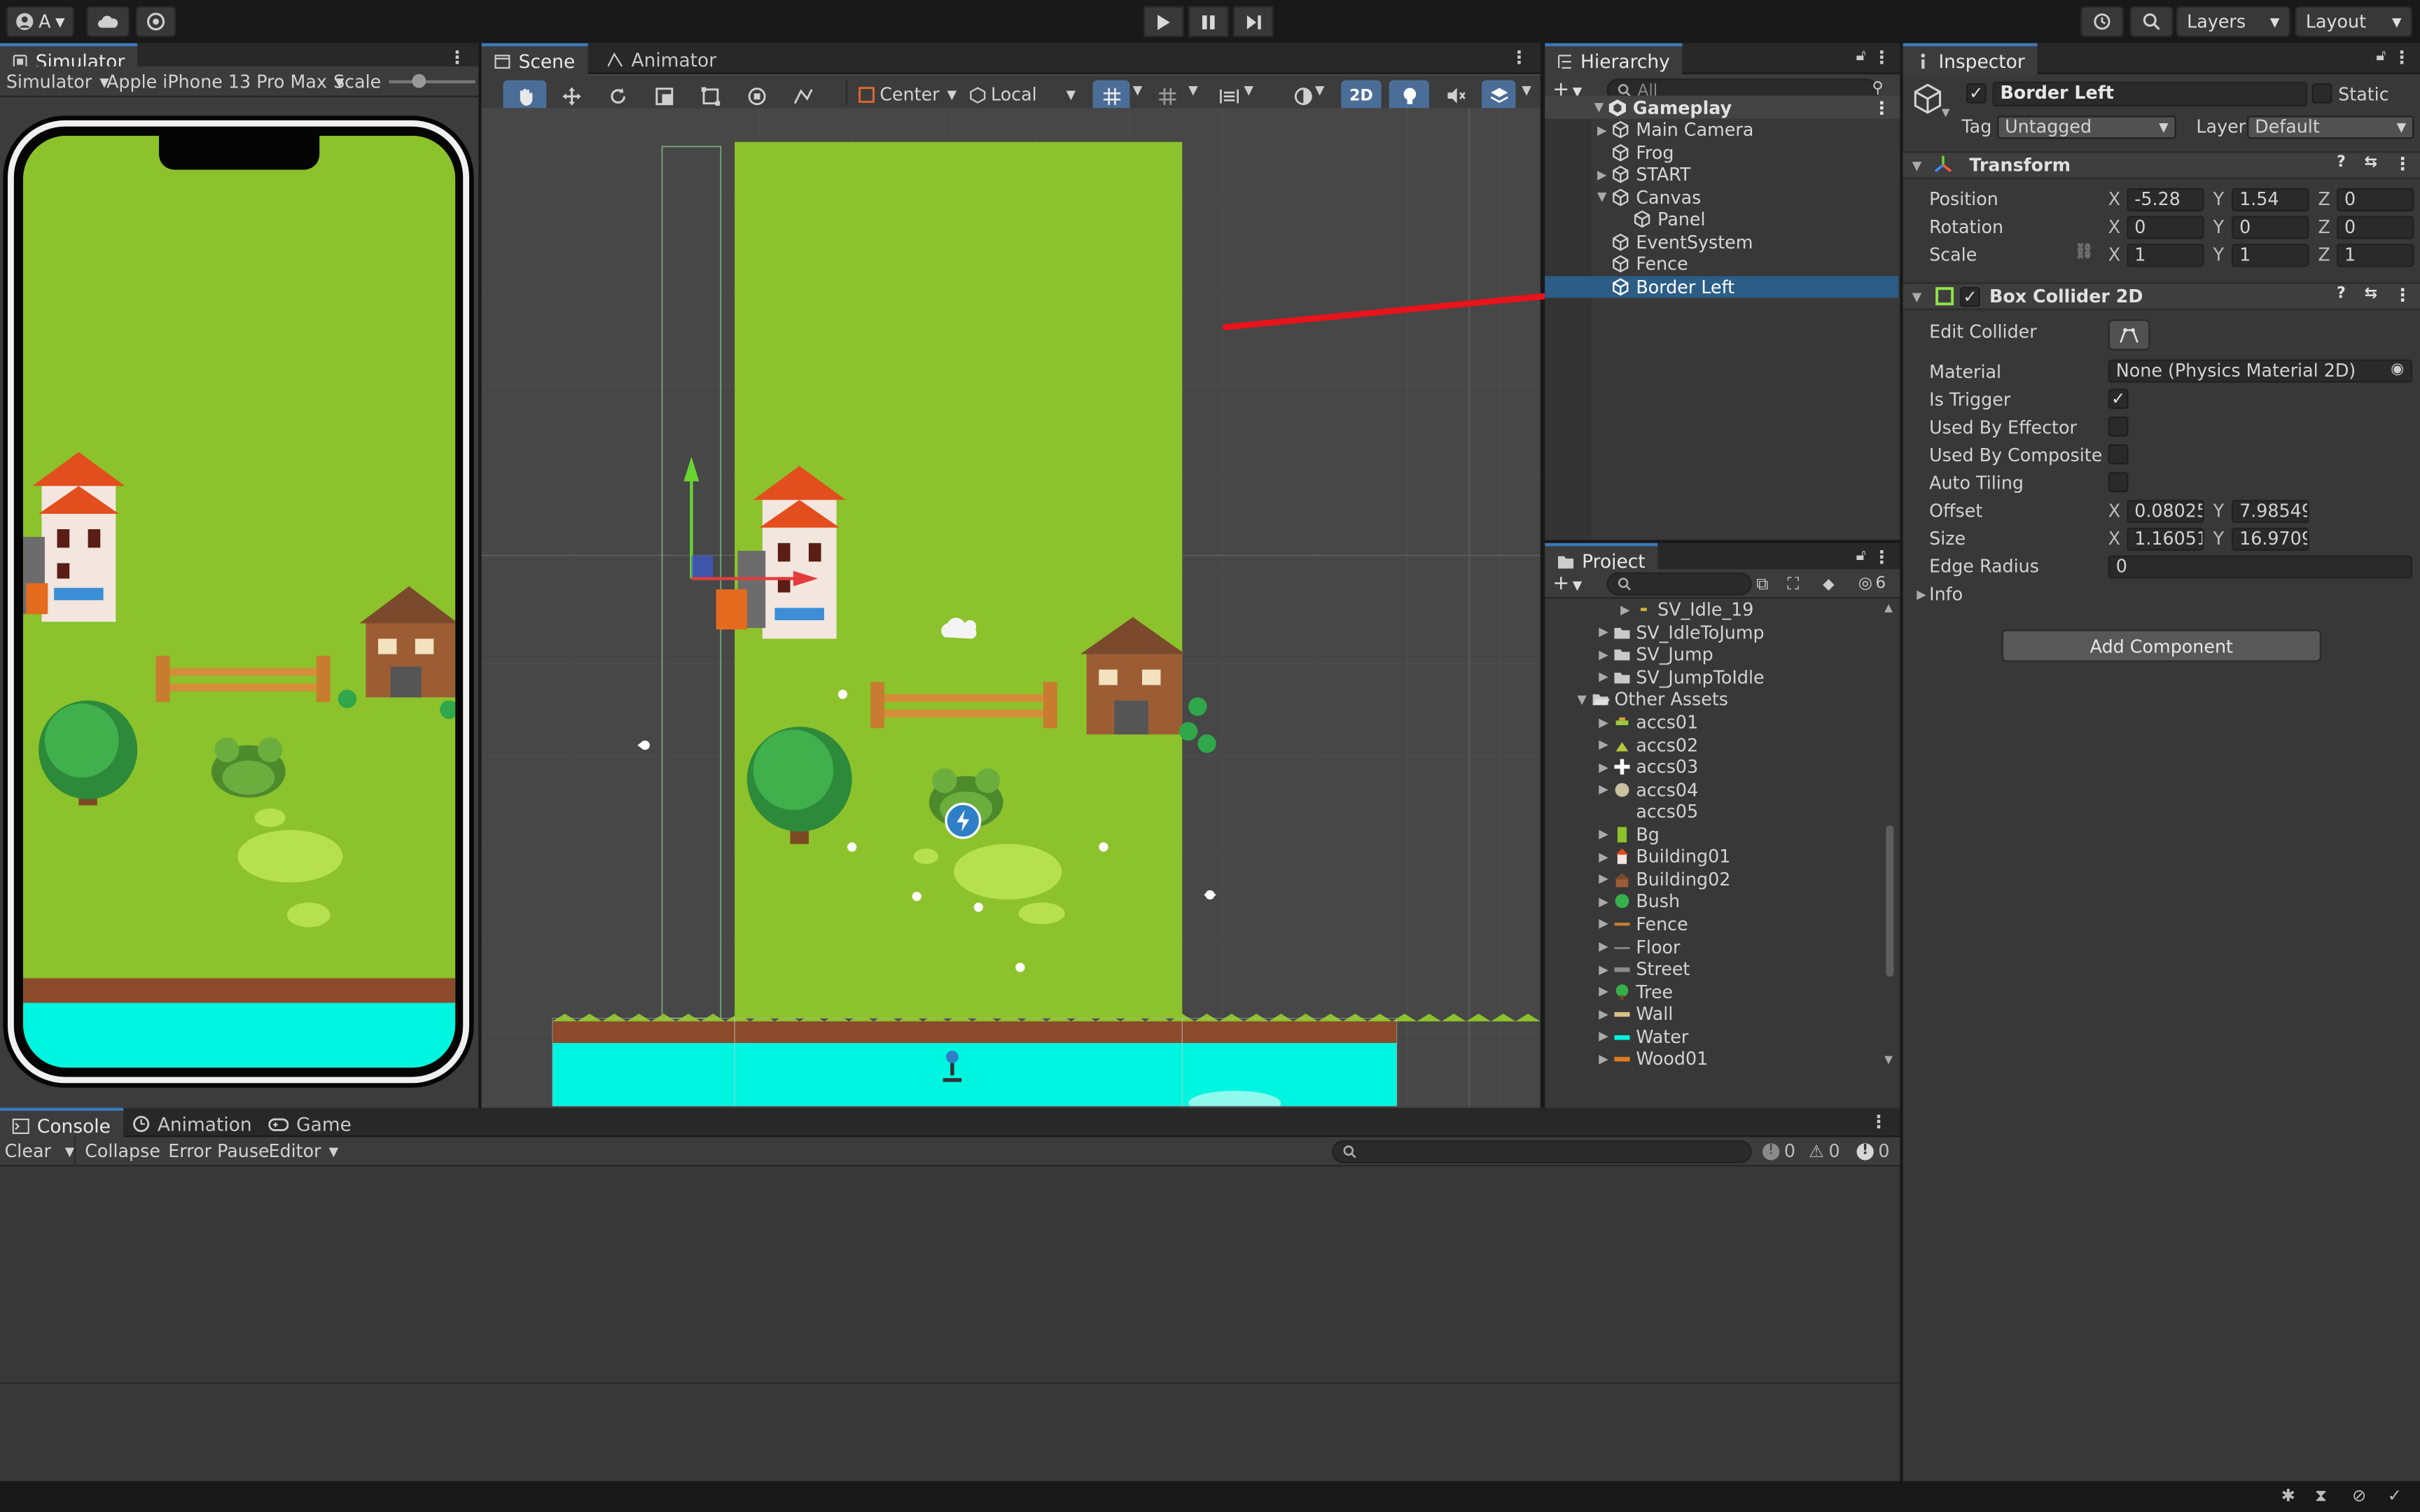 The image size is (2420, 1512). Describe the element at coordinates (123, 1151) in the screenshot. I see `collapse-button: Collapse` at that location.